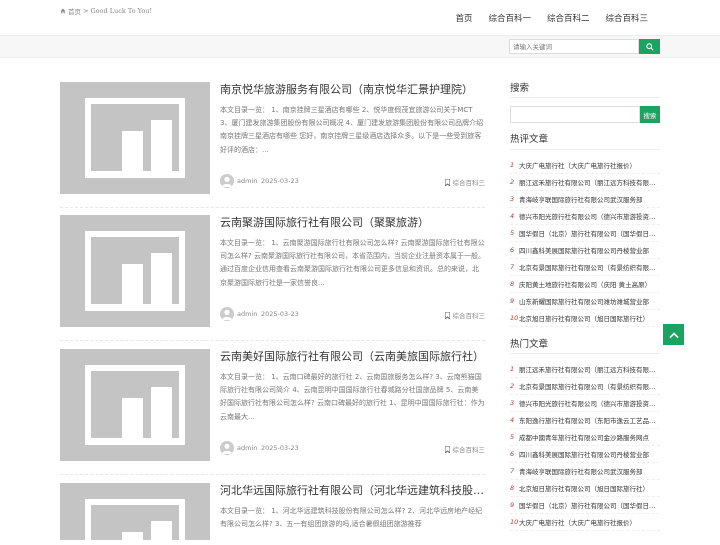  What do you see at coordinates (575, 114) in the screenshot?
I see `sidebar-search-input` at bounding box center [575, 114].